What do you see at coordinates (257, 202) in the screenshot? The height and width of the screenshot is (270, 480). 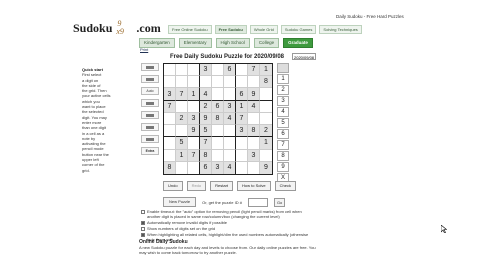 I see `puzzle-id-input` at bounding box center [257, 202].